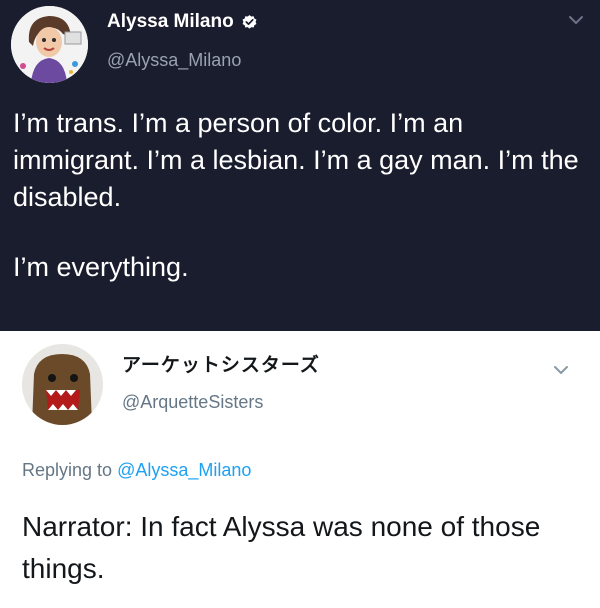  What do you see at coordinates (221, 365) in the screenshot?
I see `display-name: アーケットシスターズ` at bounding box center [221, 365].